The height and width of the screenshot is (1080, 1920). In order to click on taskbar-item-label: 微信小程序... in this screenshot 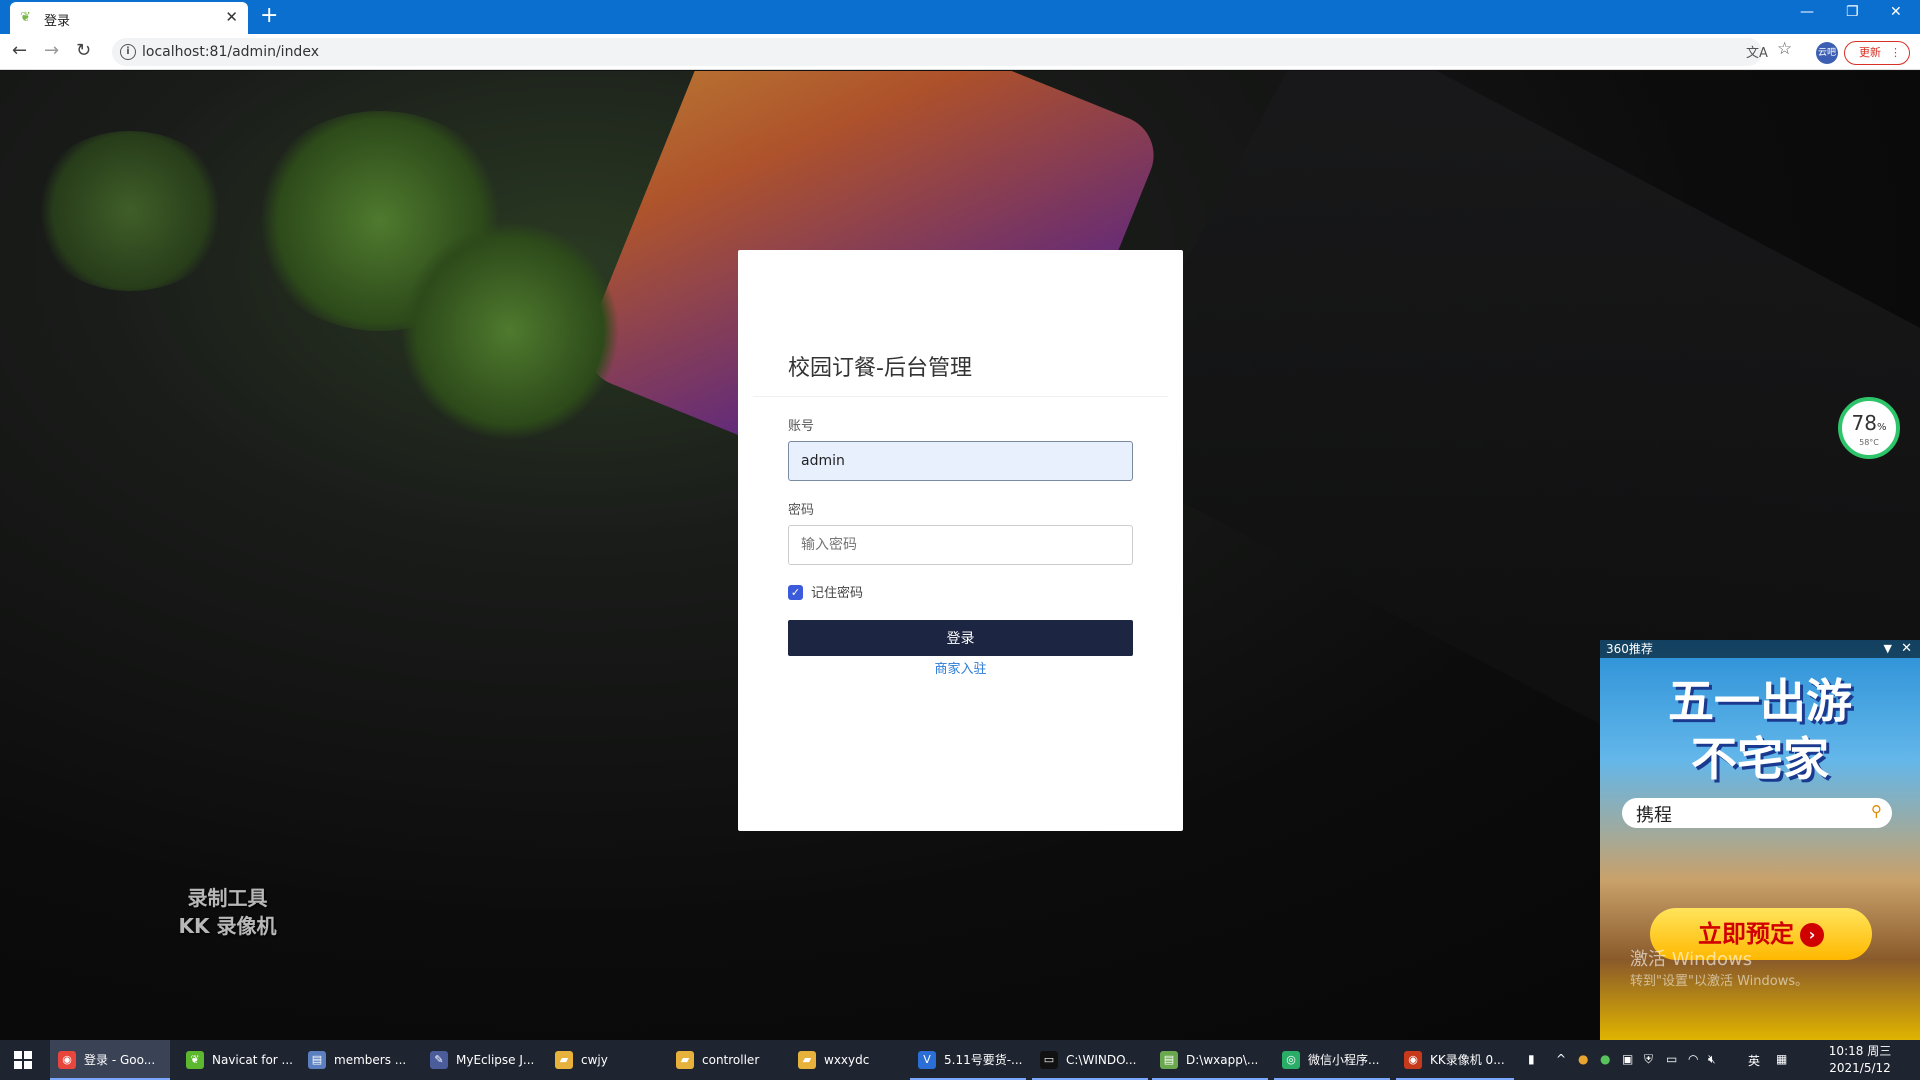, I will do `click(1344, 1060)`.